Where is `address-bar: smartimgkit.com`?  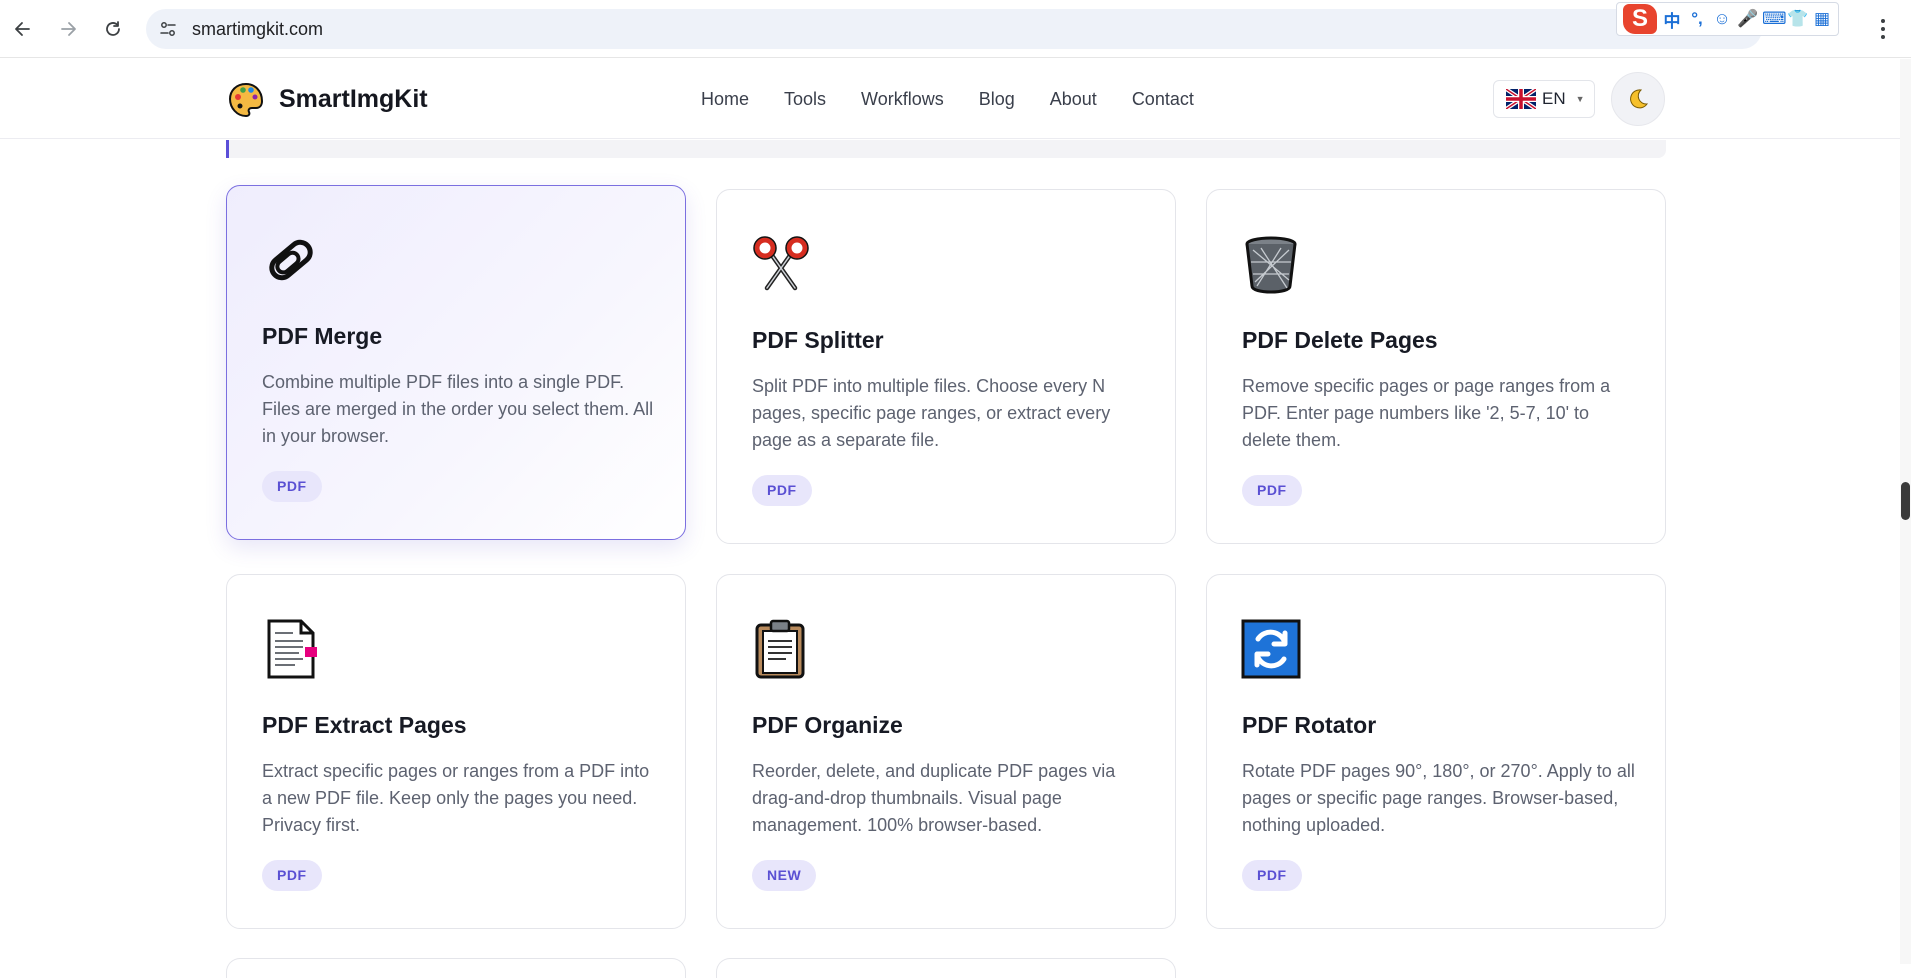
address-bar: smartimgkit.com is located at coordinates (954, 29).